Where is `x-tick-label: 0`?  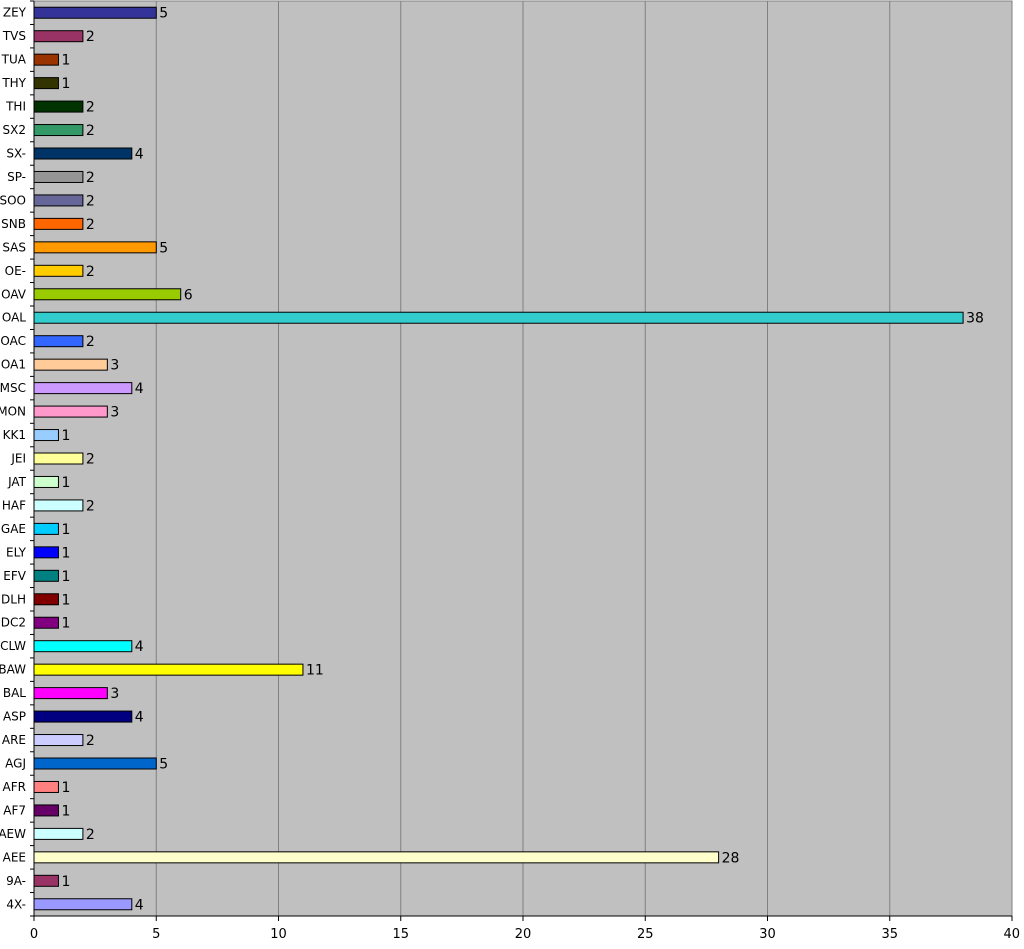 x-tick-label: 0 is located at coordinates (34, 934).